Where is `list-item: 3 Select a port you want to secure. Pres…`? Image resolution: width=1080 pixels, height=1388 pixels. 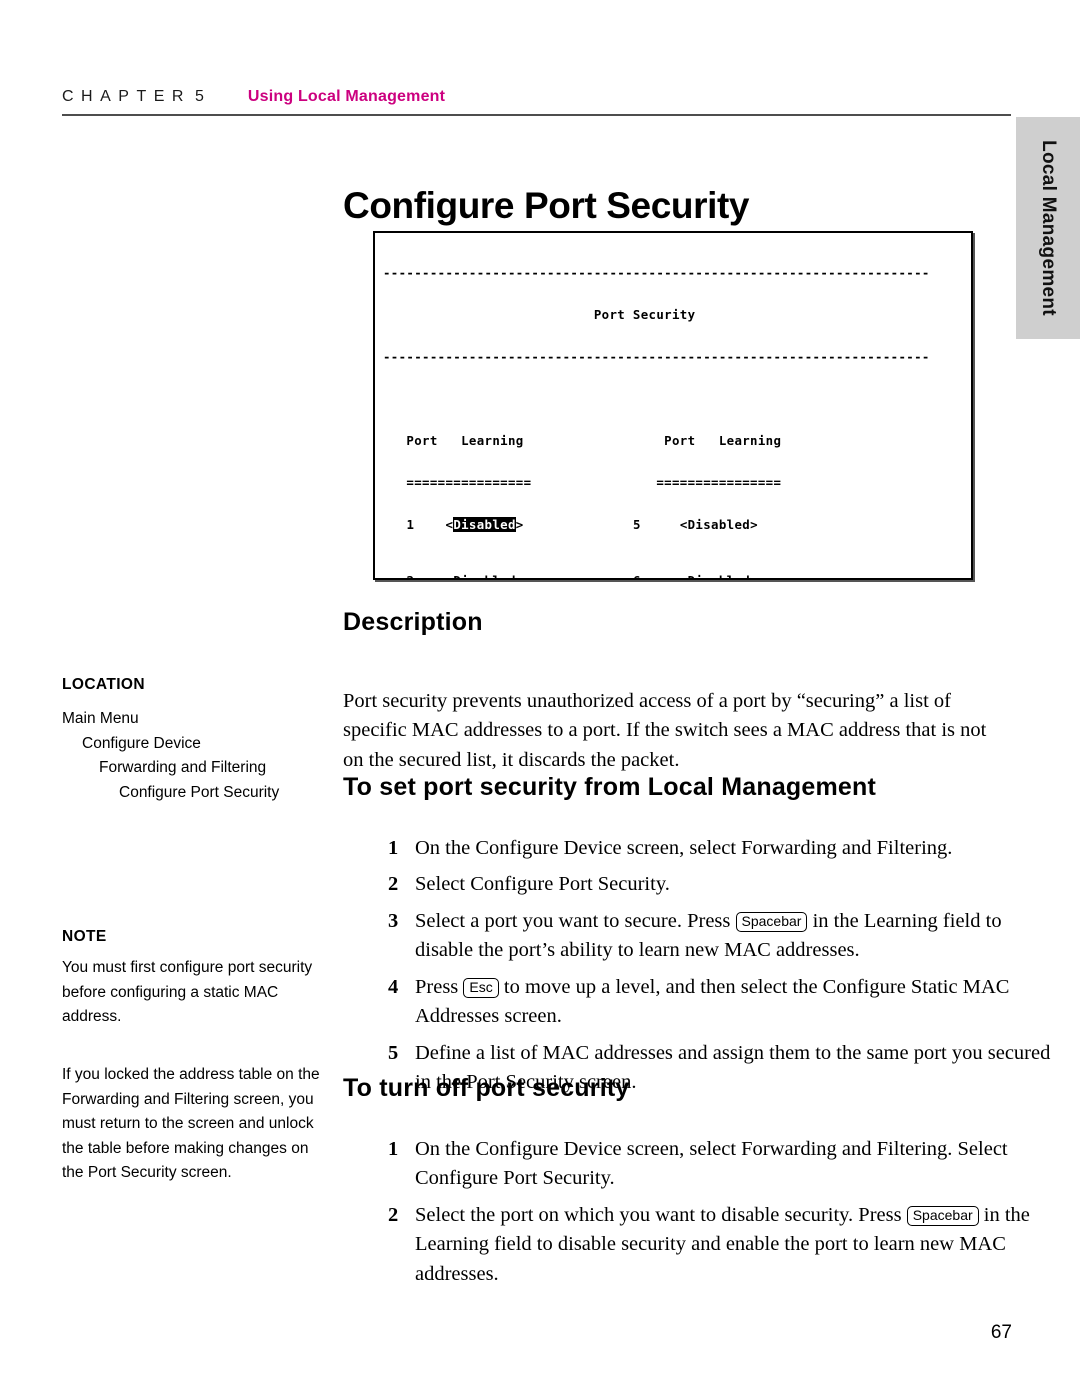
list-item: 3 Select a port you want to secure. Pres… is located at coordinates (717, 936).